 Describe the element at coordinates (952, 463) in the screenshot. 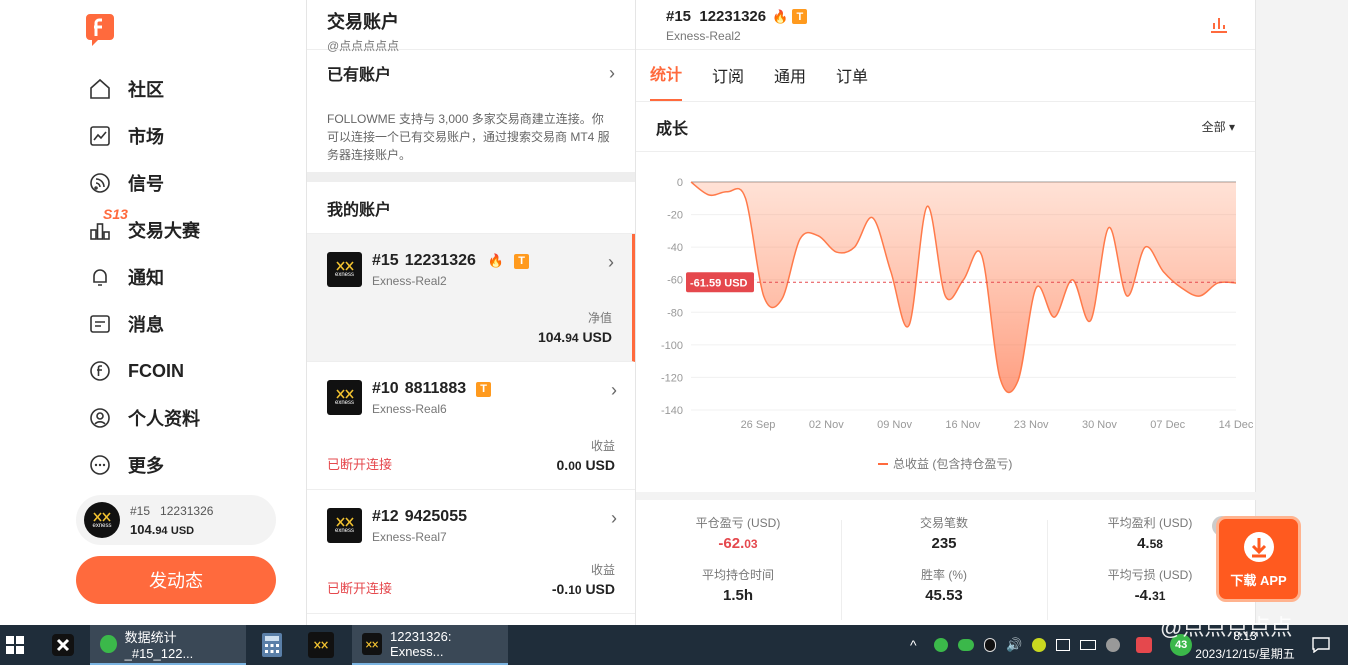

I see `legend-label: 总收益 (包含持仓盈亏)` at that location.